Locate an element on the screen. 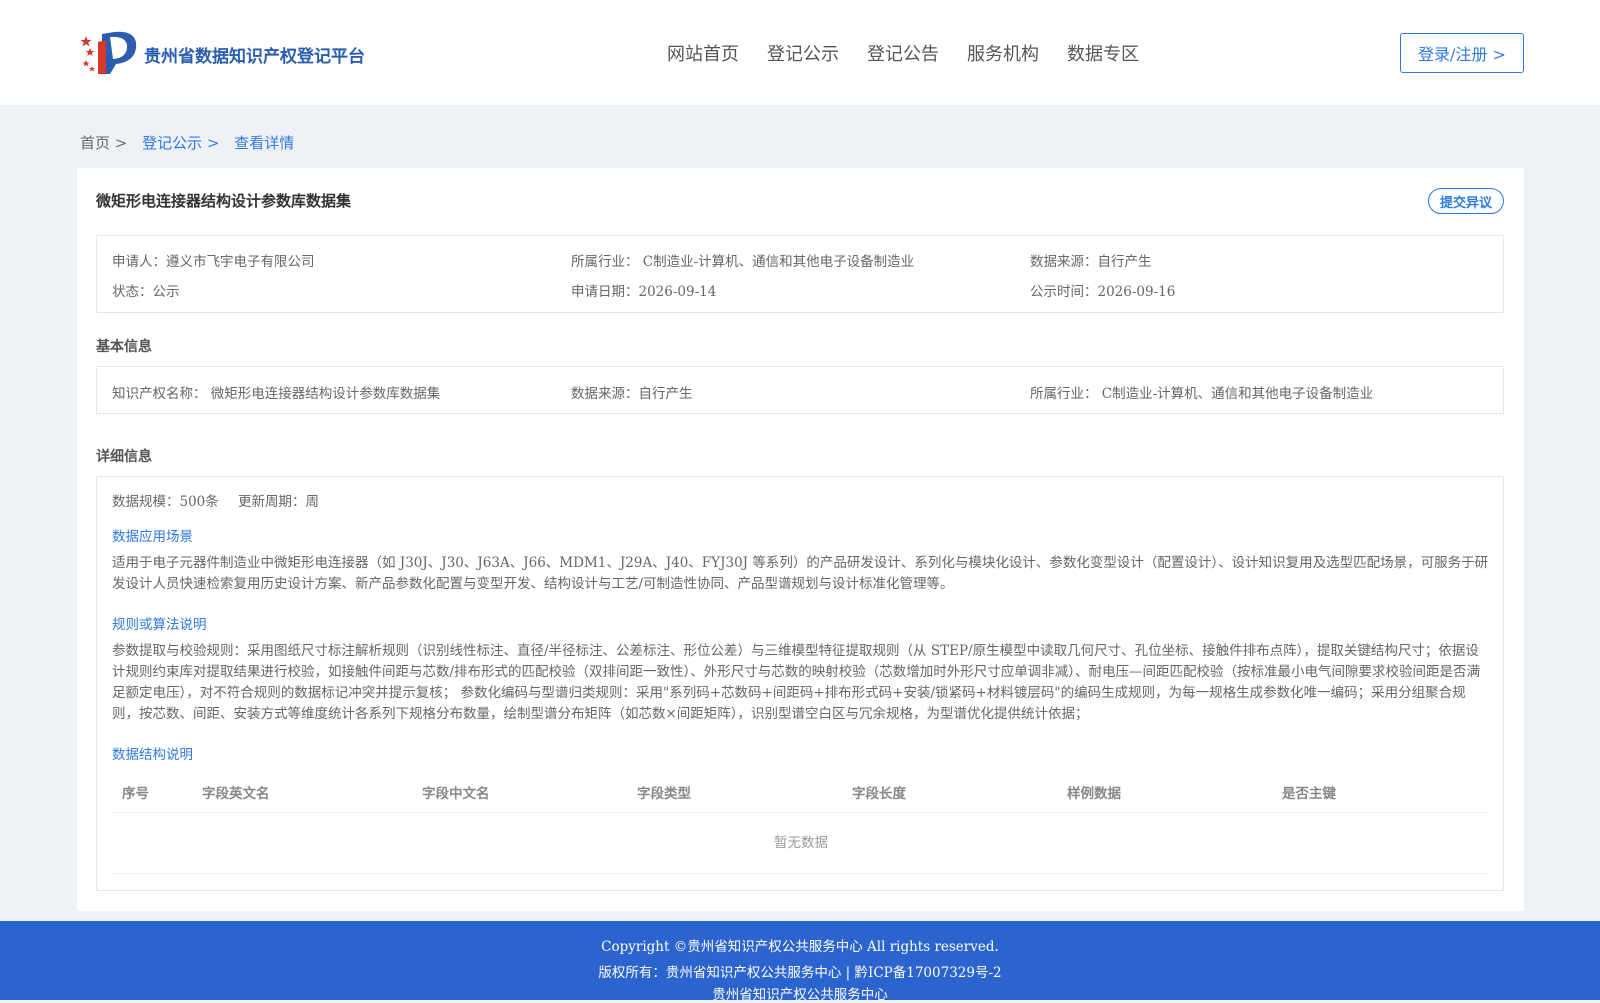 Image resolution: width=1600 pixels, height=1003 pixels. platform-logo is located at coordinates (109, 53).